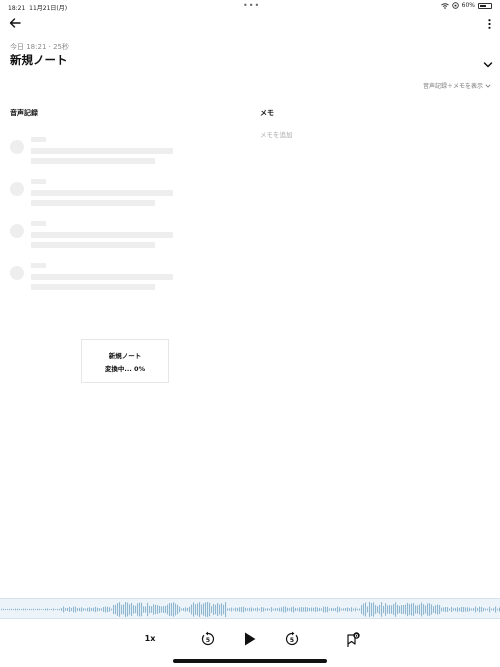 This screenshot has width=500, height=667. Describe the element at coordinates (489, 24) in the screenshot. I see `more-options-button` at that location.